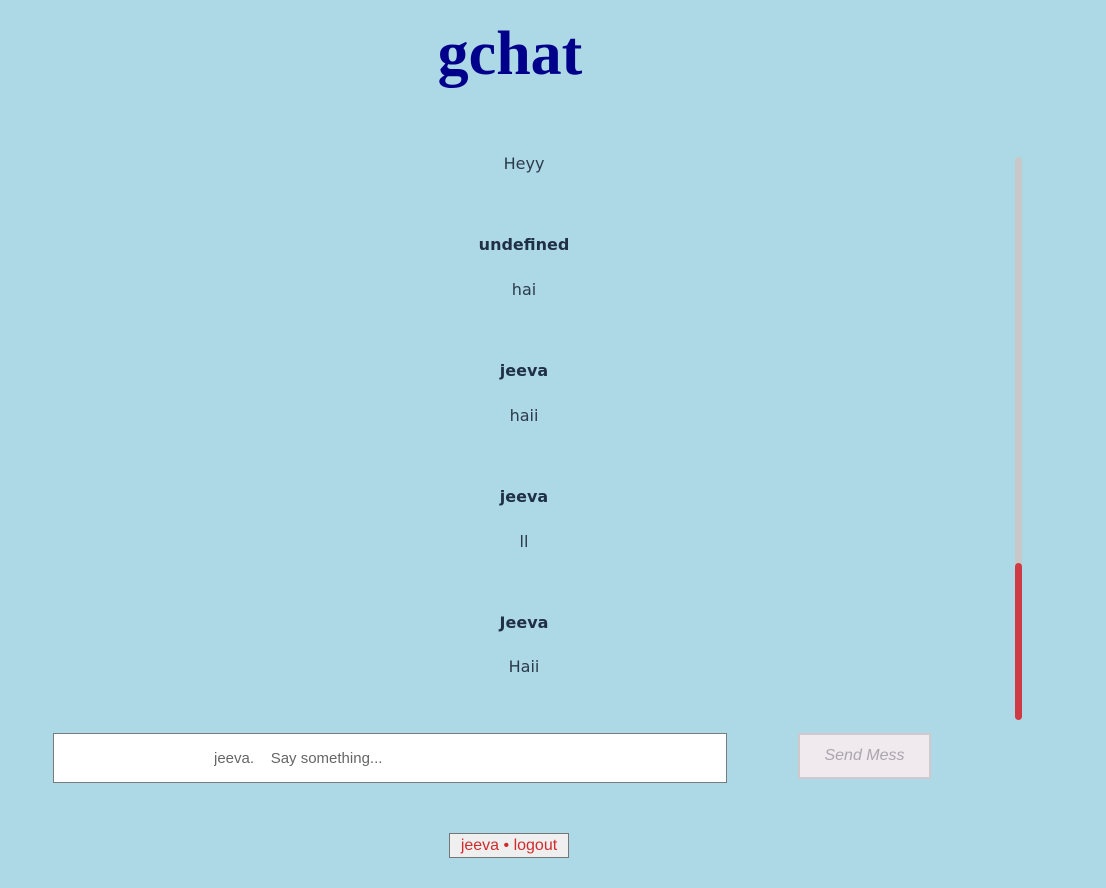 The image size is (1106, 888). I want to click on message-text: Heyy, so click(524, 163).